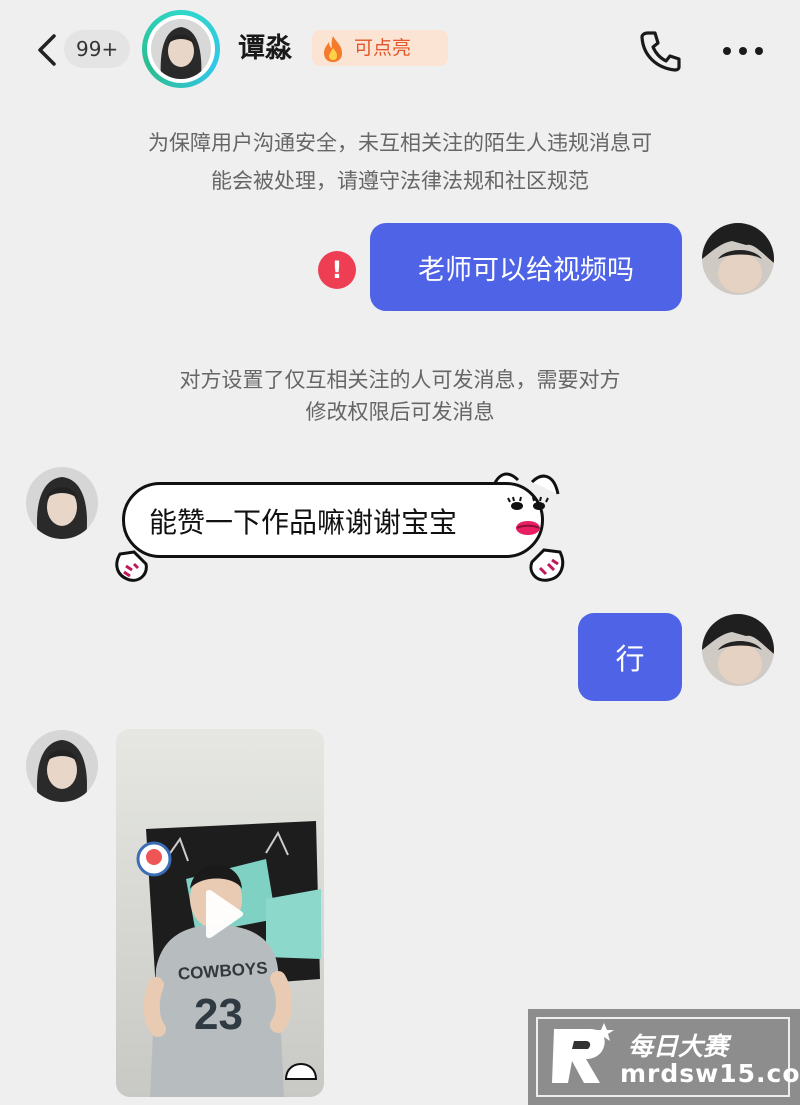 The image size is (800, 1105). I want to click on contact-name: 谭淼, so click(265, 49).